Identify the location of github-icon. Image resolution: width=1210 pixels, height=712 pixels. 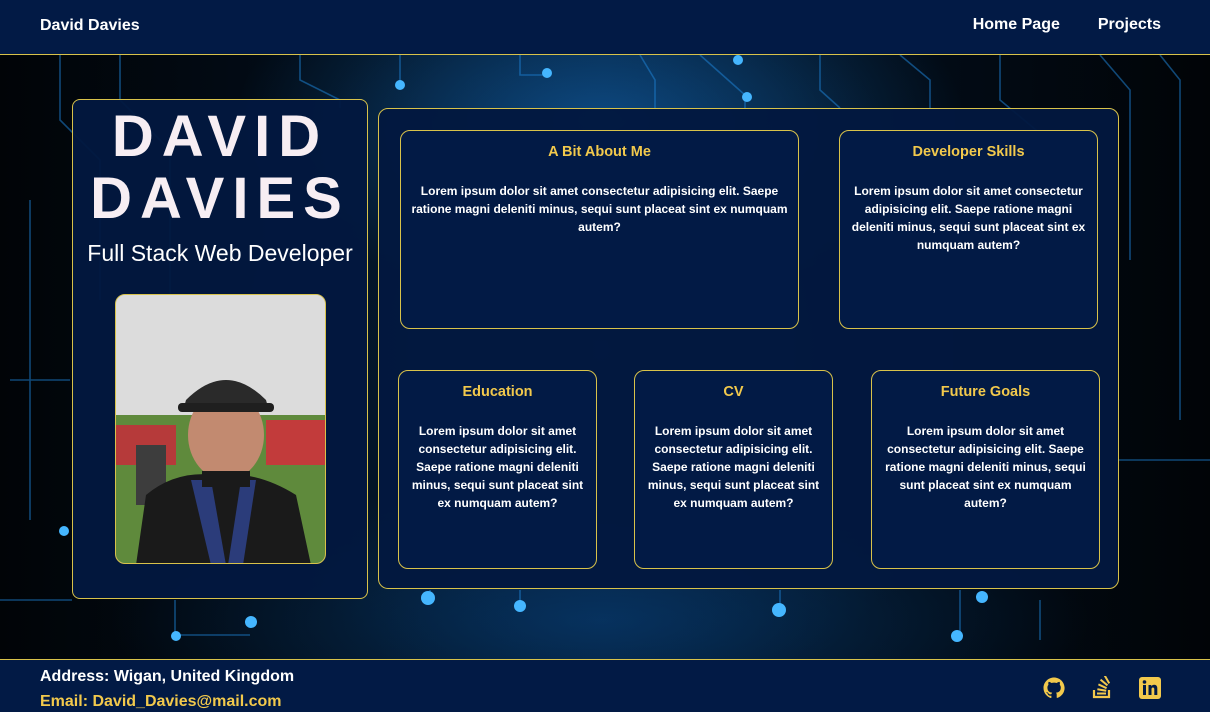
(1054, 688).